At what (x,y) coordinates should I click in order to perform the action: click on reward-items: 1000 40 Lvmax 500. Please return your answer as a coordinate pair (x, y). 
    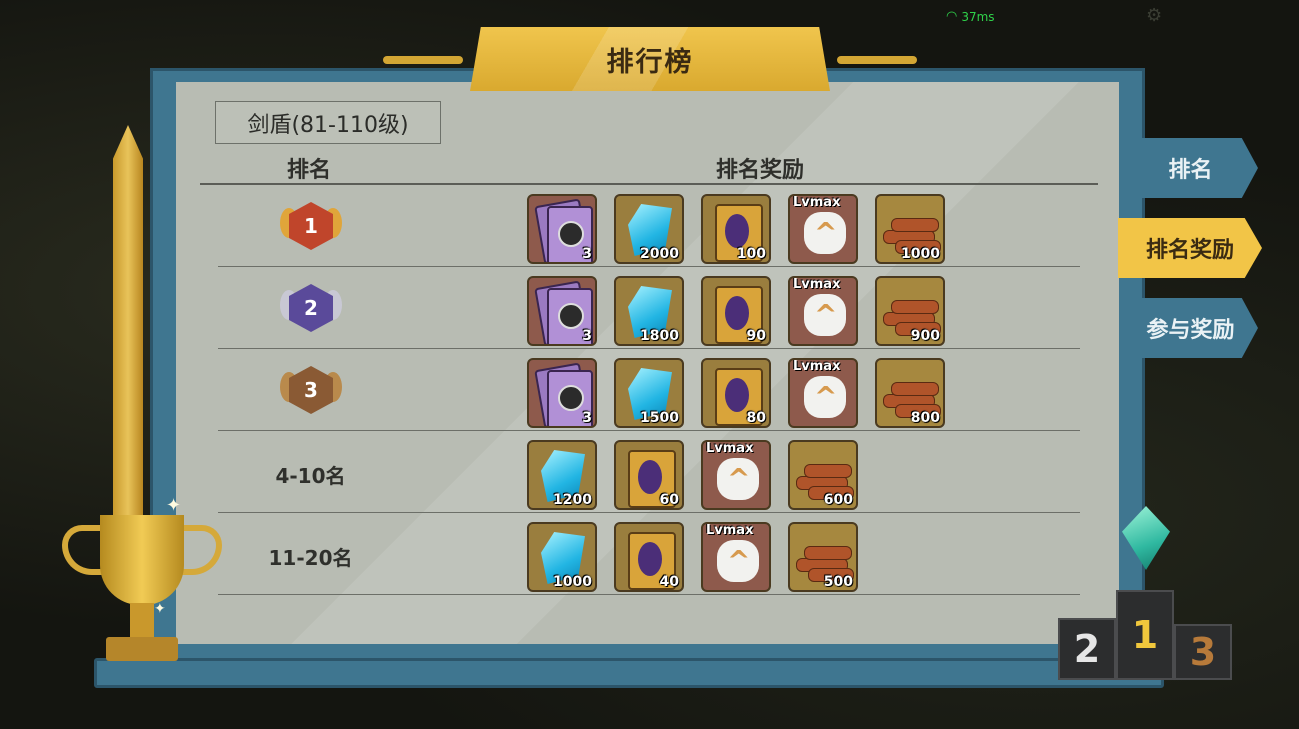
    Looking at the image, I should click on (692, 557).